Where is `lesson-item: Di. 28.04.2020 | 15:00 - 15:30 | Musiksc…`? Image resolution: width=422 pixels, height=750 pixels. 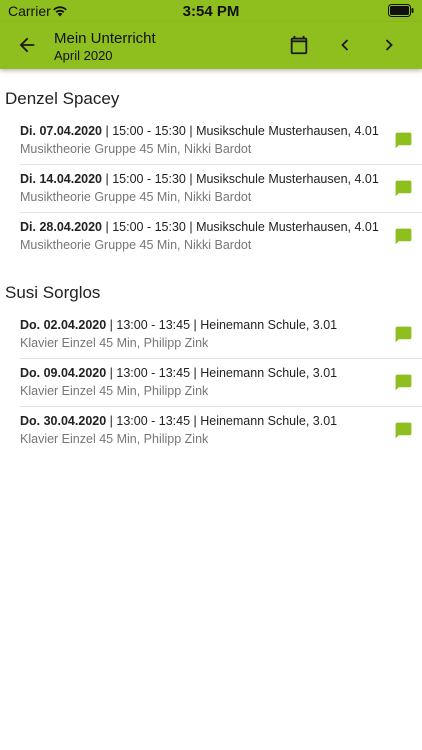 lesson-item: Di. 28.04.2020 | 15:00 - 15:30 | Musiksc… is located at coordinates (221, 237).